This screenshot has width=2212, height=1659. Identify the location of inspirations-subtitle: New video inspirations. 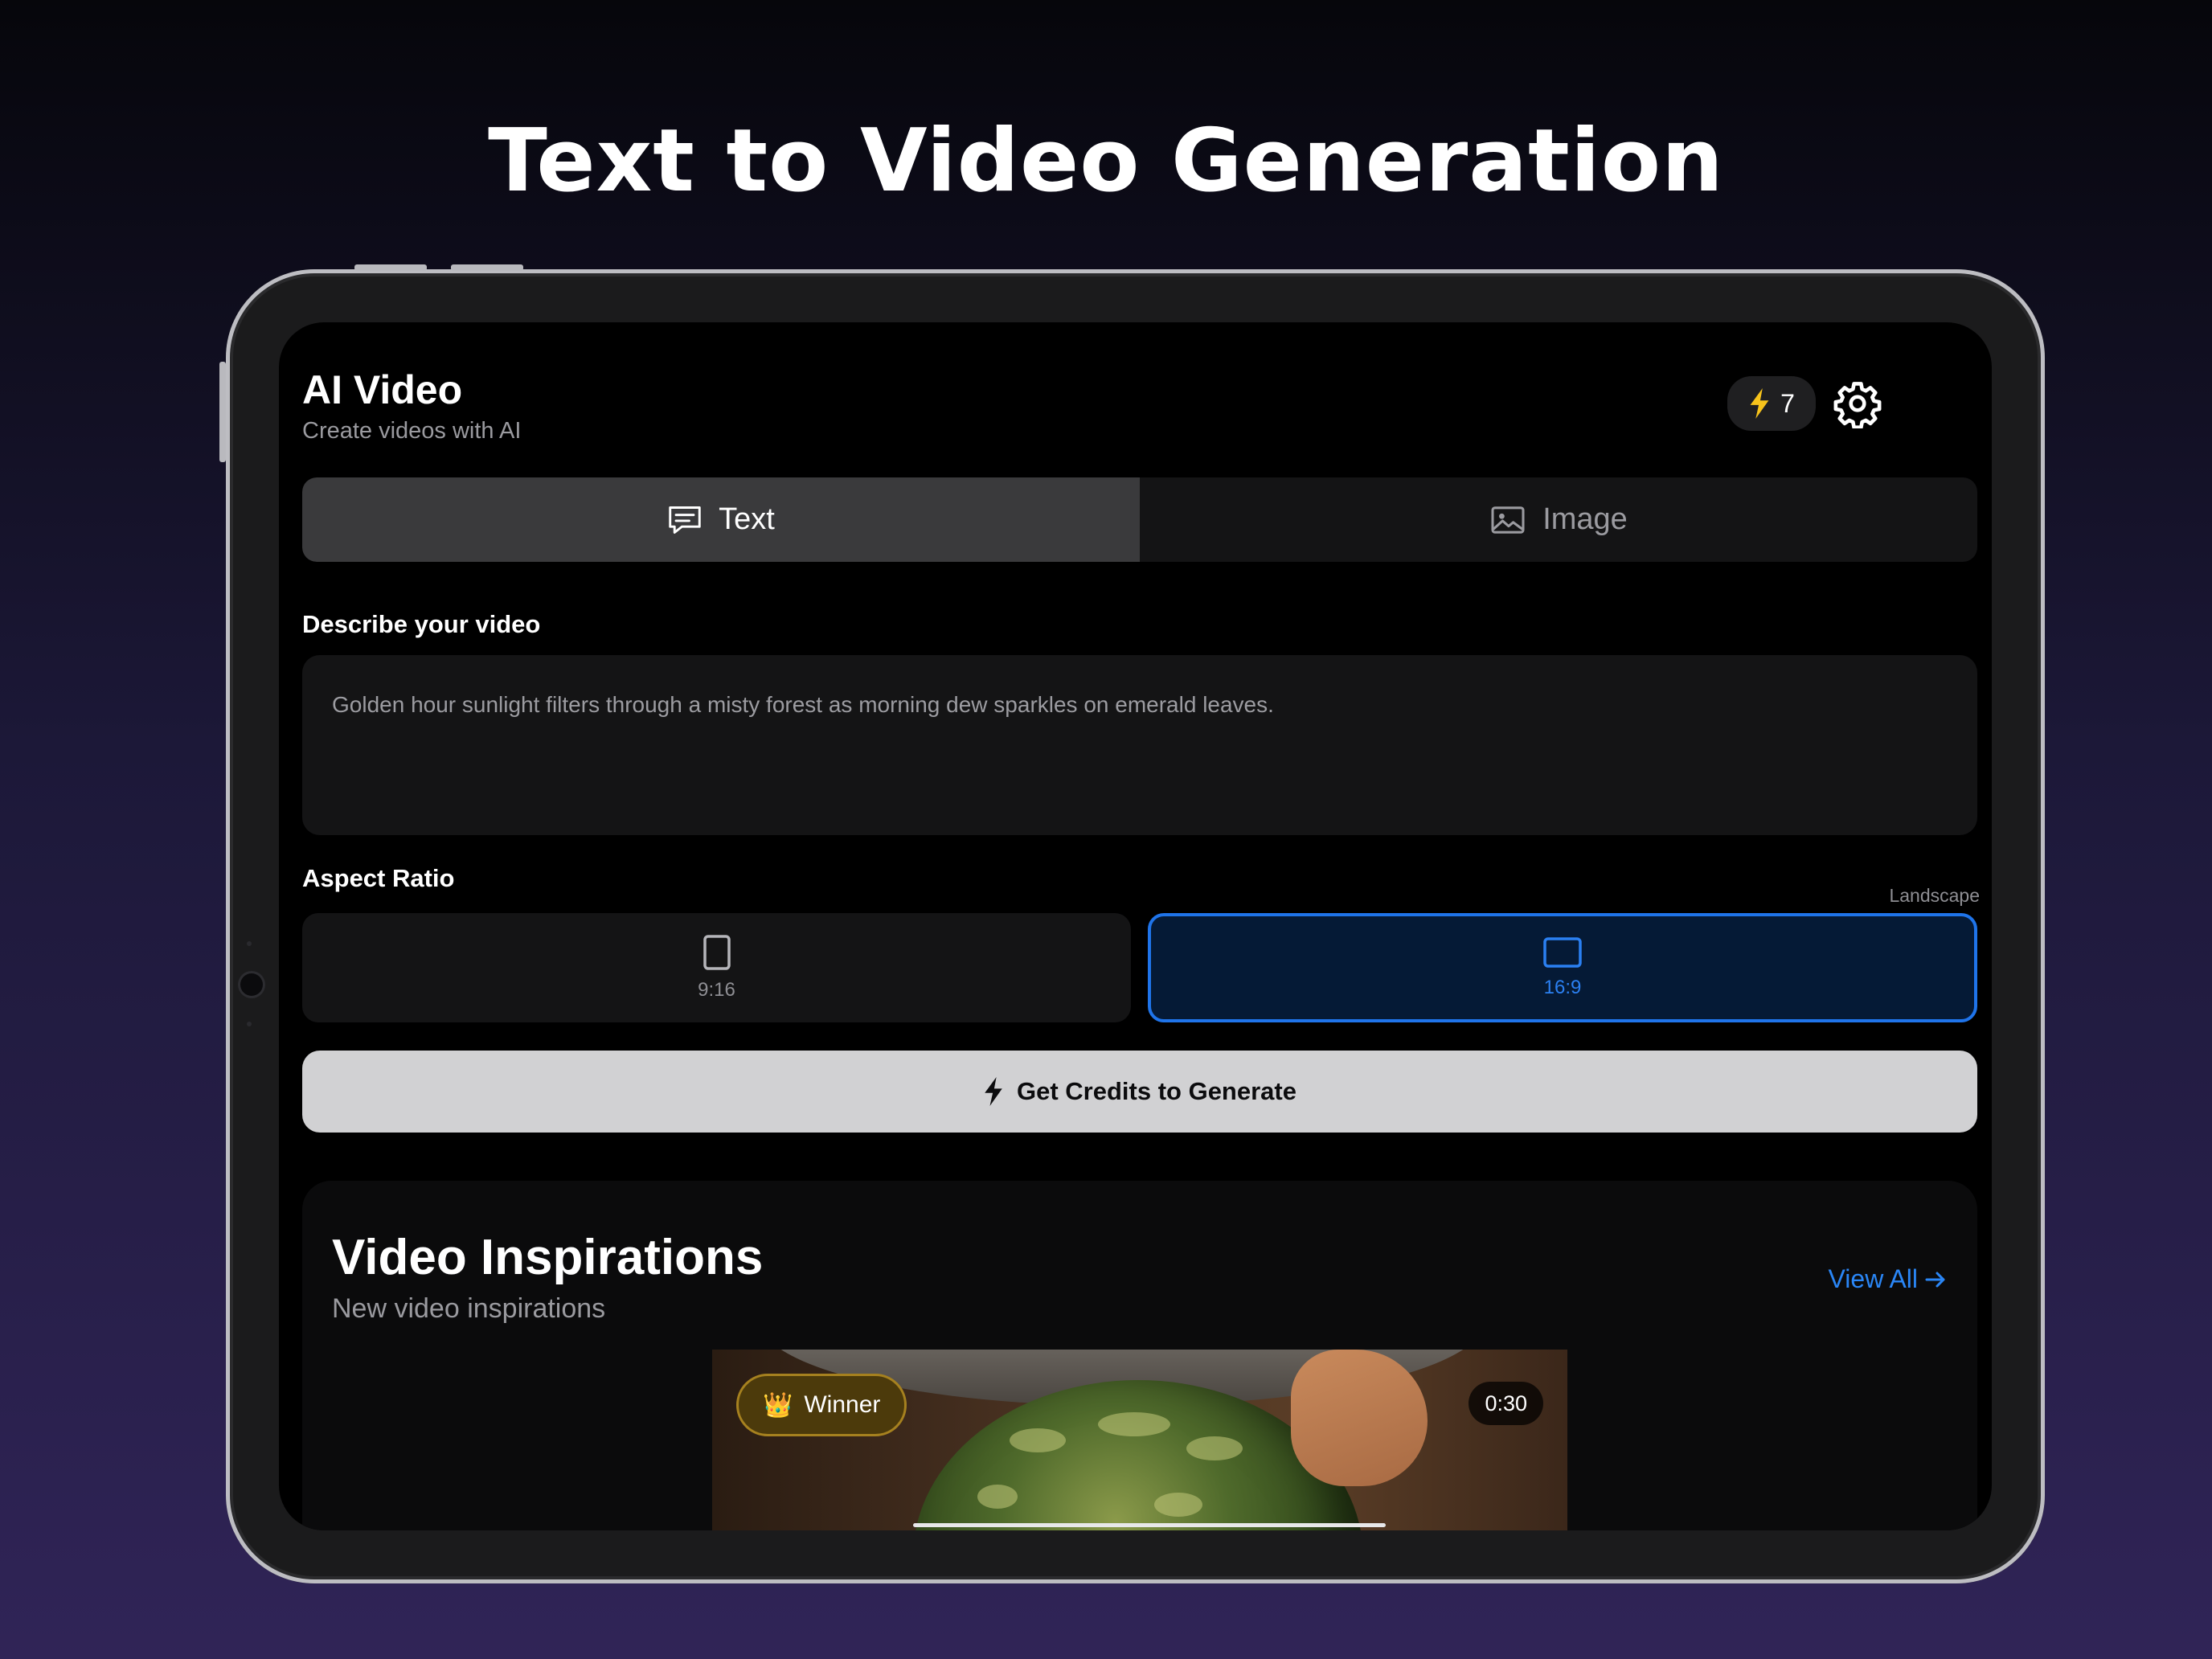
(469, 1308).